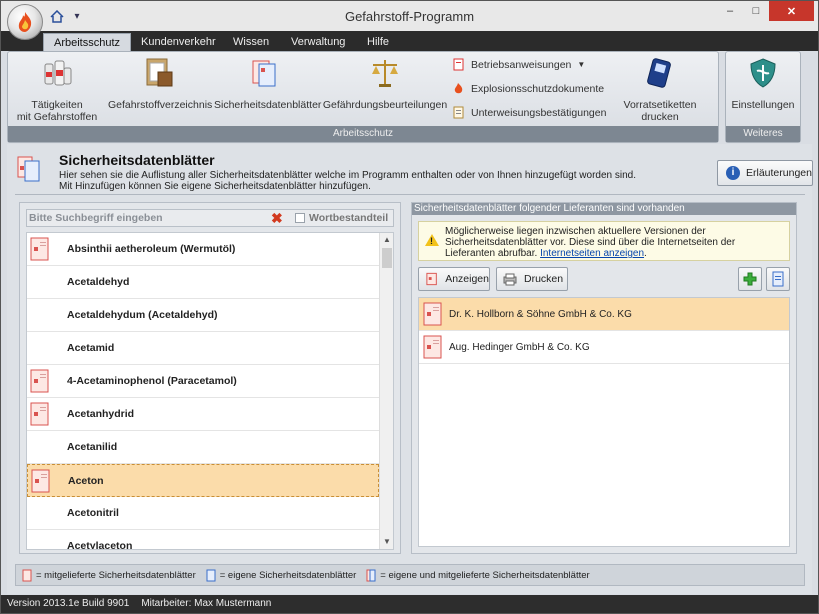 The width and height of the screenshot is (819, 614). I want to click on ribbon-button-taetigkeiten: Tätigkeiten mit Gefahrstoffen, so click(57, 89).